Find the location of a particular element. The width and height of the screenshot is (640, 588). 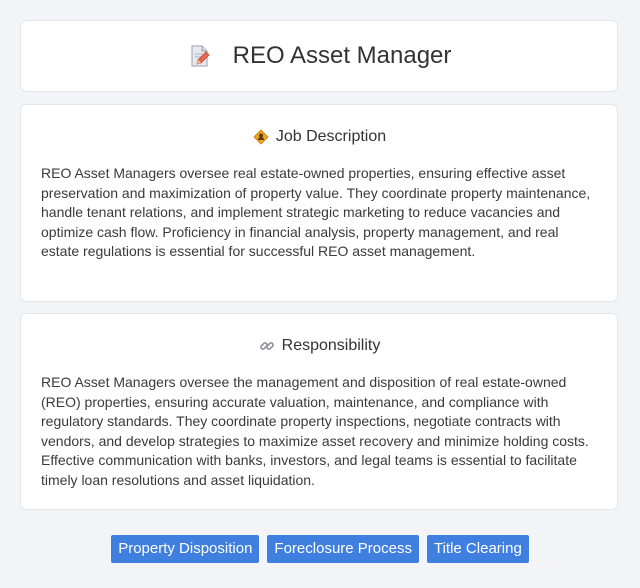

document-pencil-icon is located at coordinates (200, 56).